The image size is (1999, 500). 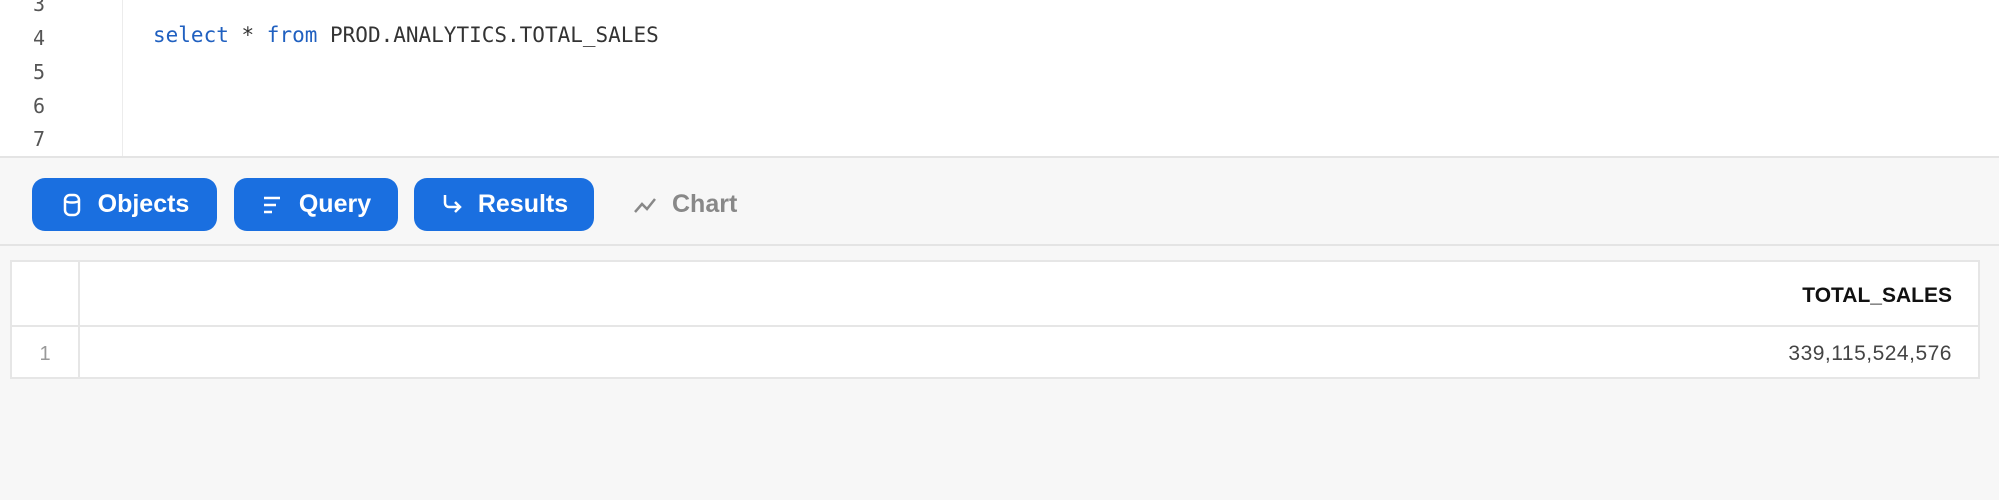 What do you see at coordinates (705, 204) in the screenshot?
I see `chart-label: Chart` at bounding box center [705, 204].